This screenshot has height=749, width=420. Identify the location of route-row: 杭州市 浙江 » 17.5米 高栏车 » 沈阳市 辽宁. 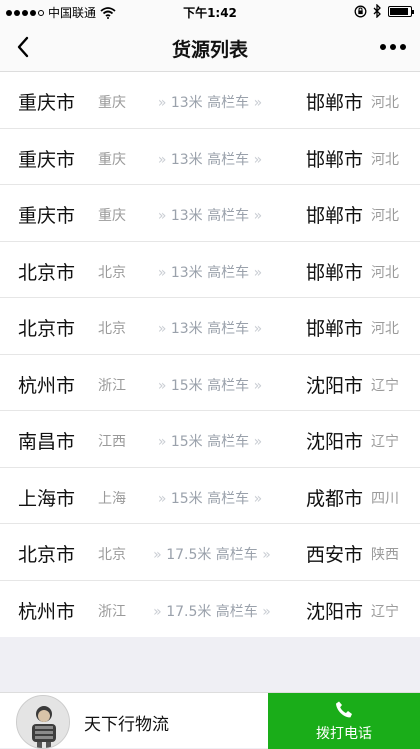
(210, 609).